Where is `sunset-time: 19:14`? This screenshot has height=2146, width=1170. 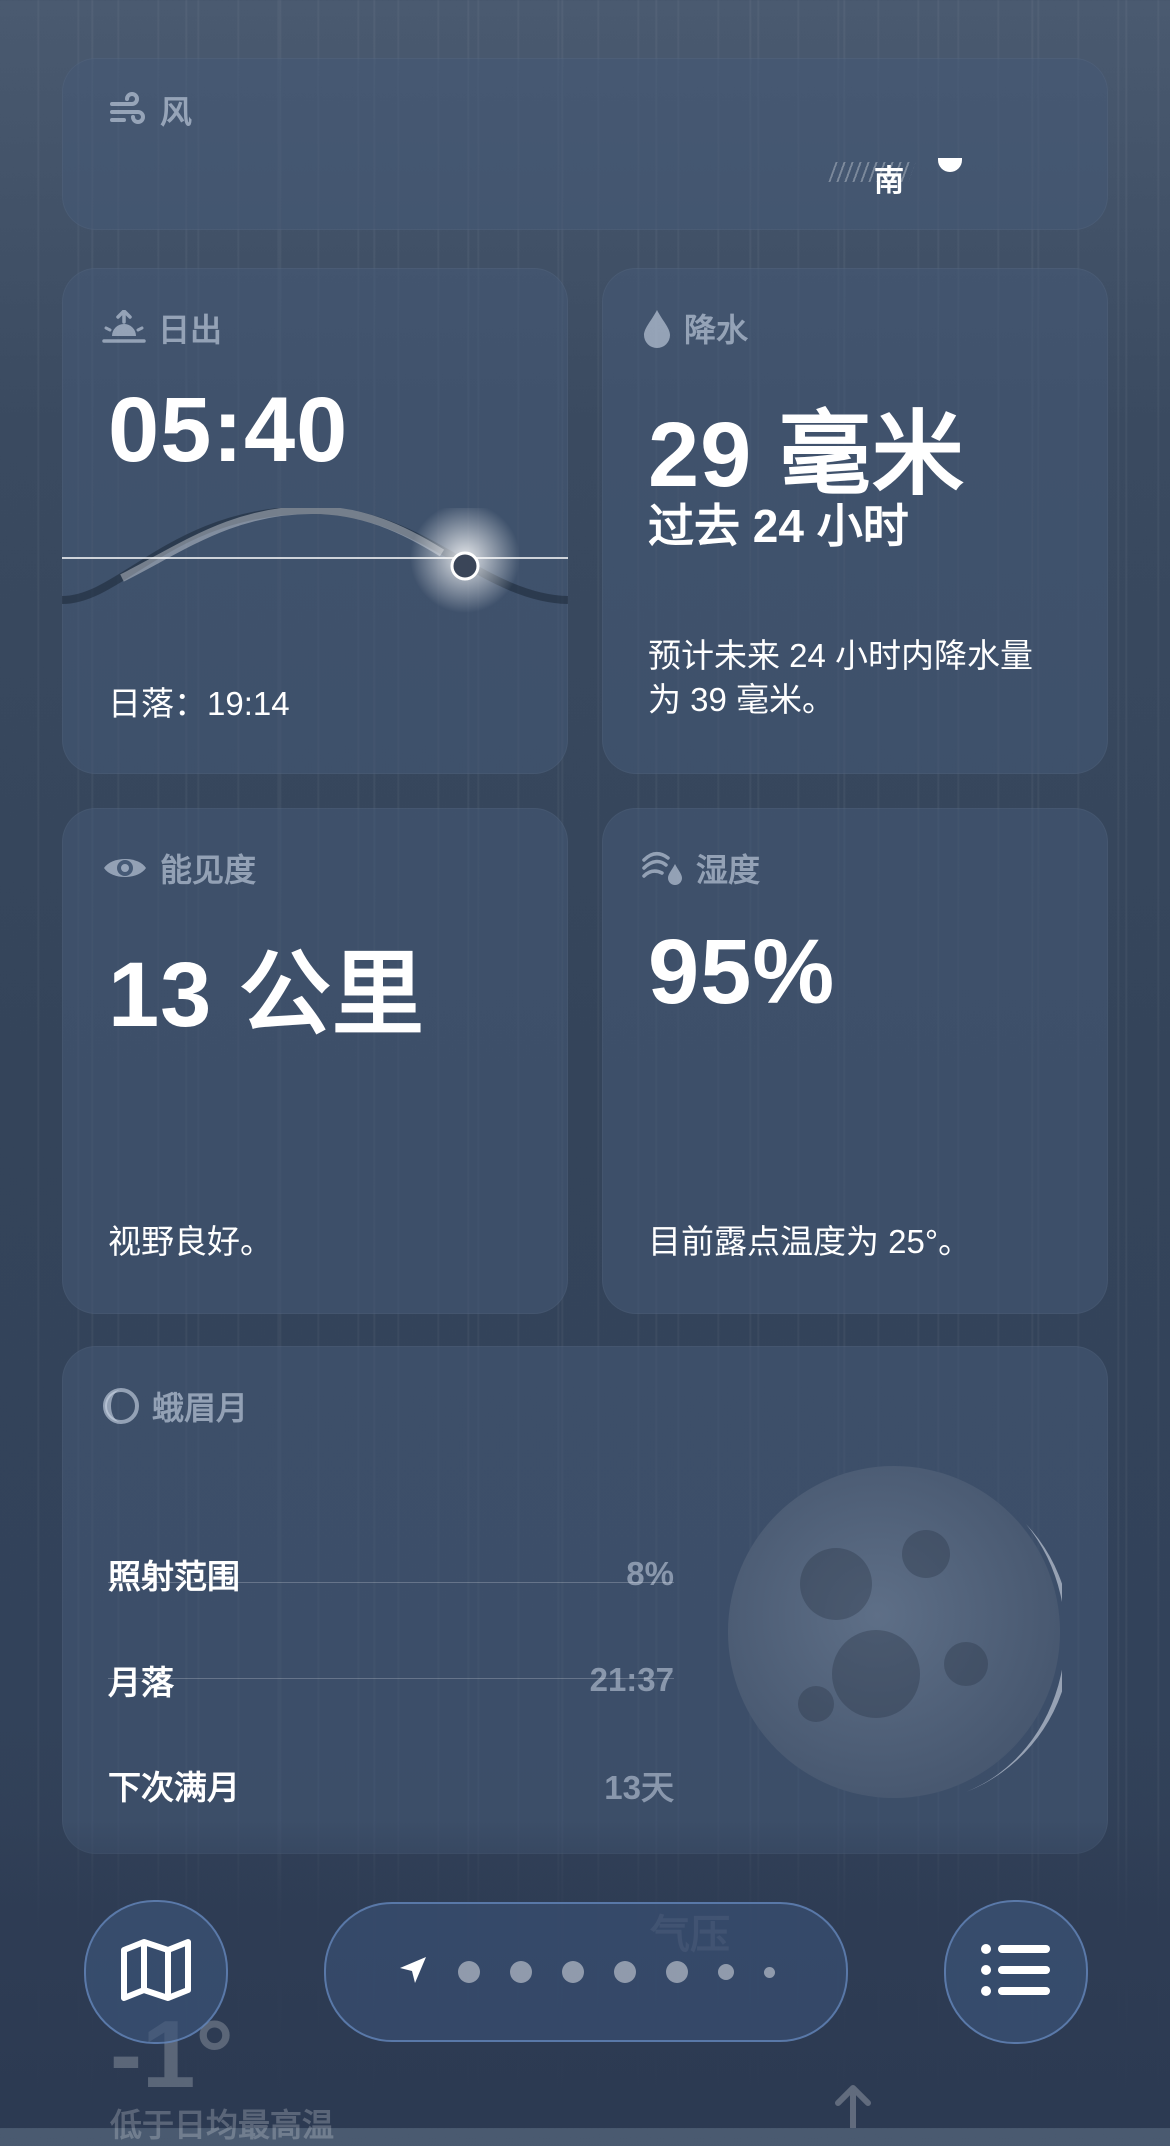 sunset-time: 19:14 is located at coordinates (248, 703).